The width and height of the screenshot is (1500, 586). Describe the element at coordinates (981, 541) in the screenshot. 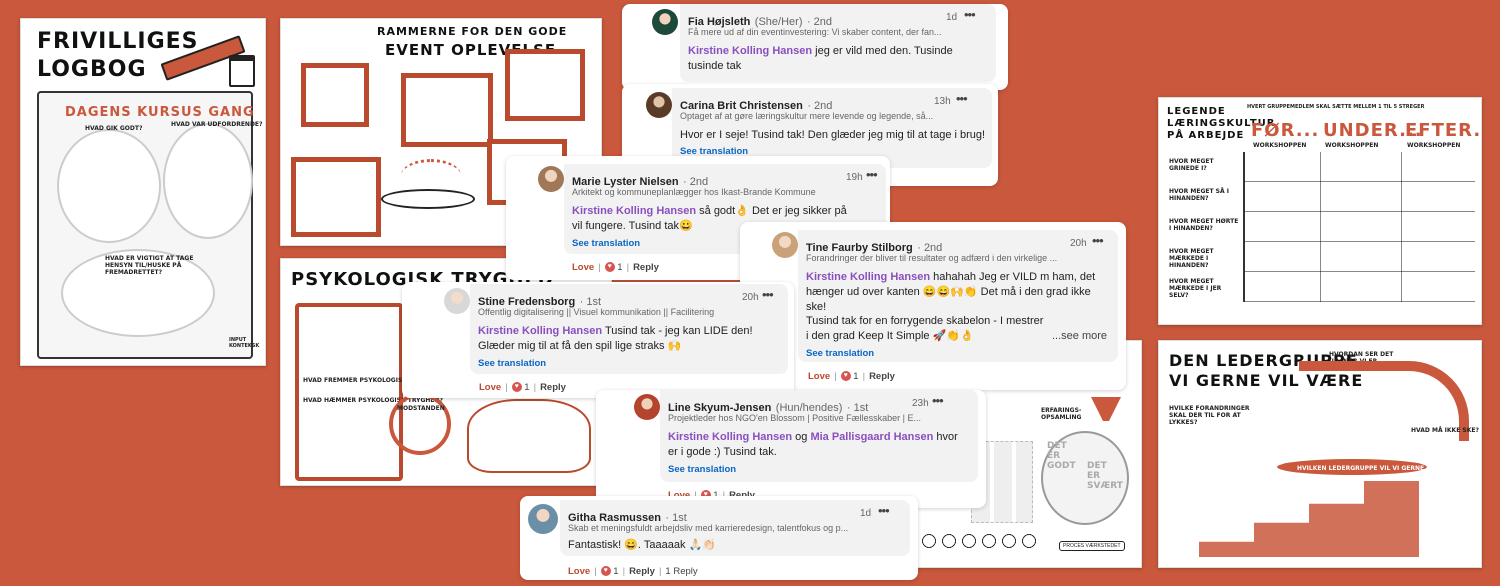

I see `faces-row` at that location.